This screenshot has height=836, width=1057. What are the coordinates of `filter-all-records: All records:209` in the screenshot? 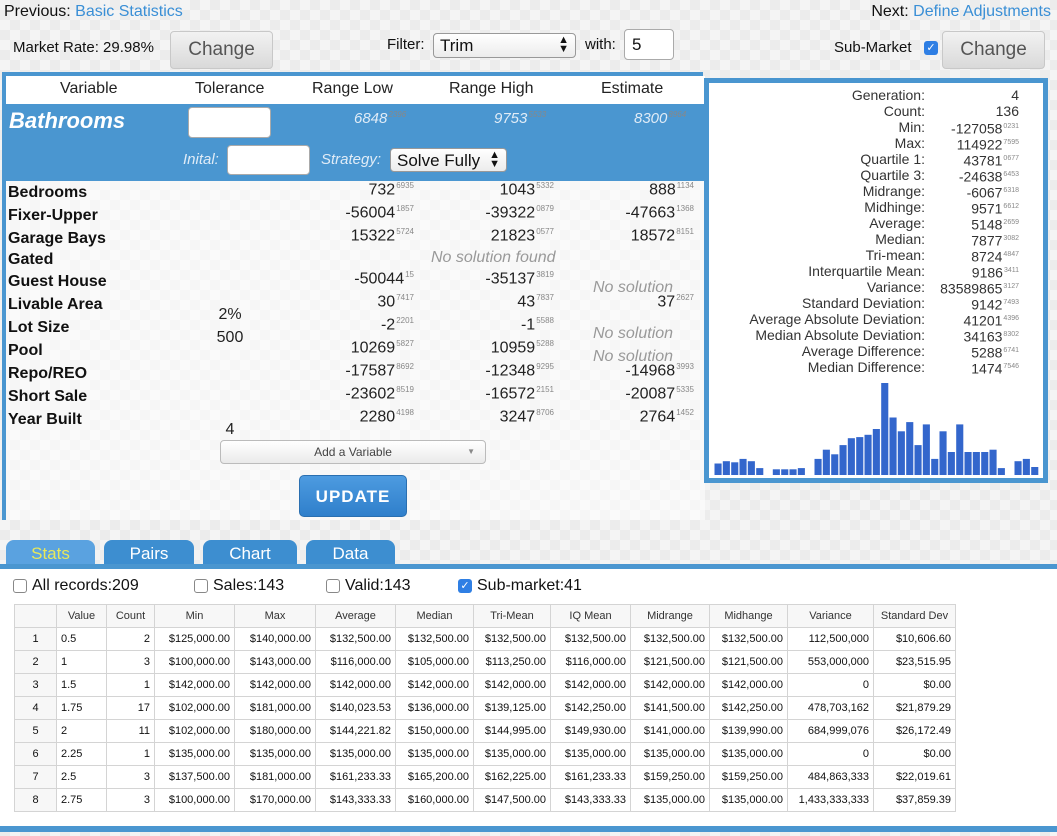 It's located at (76, 586).